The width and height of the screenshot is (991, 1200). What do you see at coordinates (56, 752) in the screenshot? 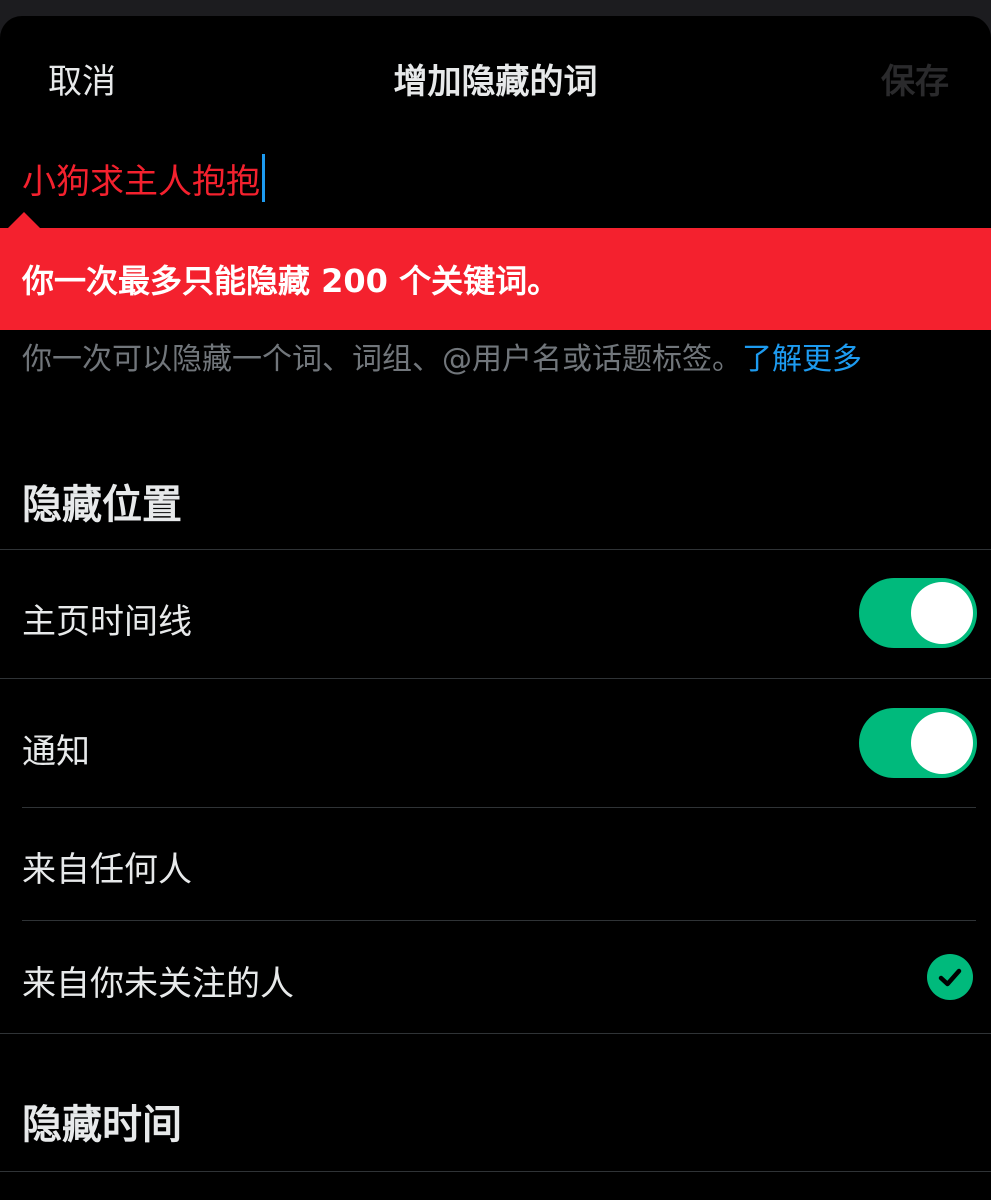
I see `notifications-label: 通知` at bounding box center [56, 752].